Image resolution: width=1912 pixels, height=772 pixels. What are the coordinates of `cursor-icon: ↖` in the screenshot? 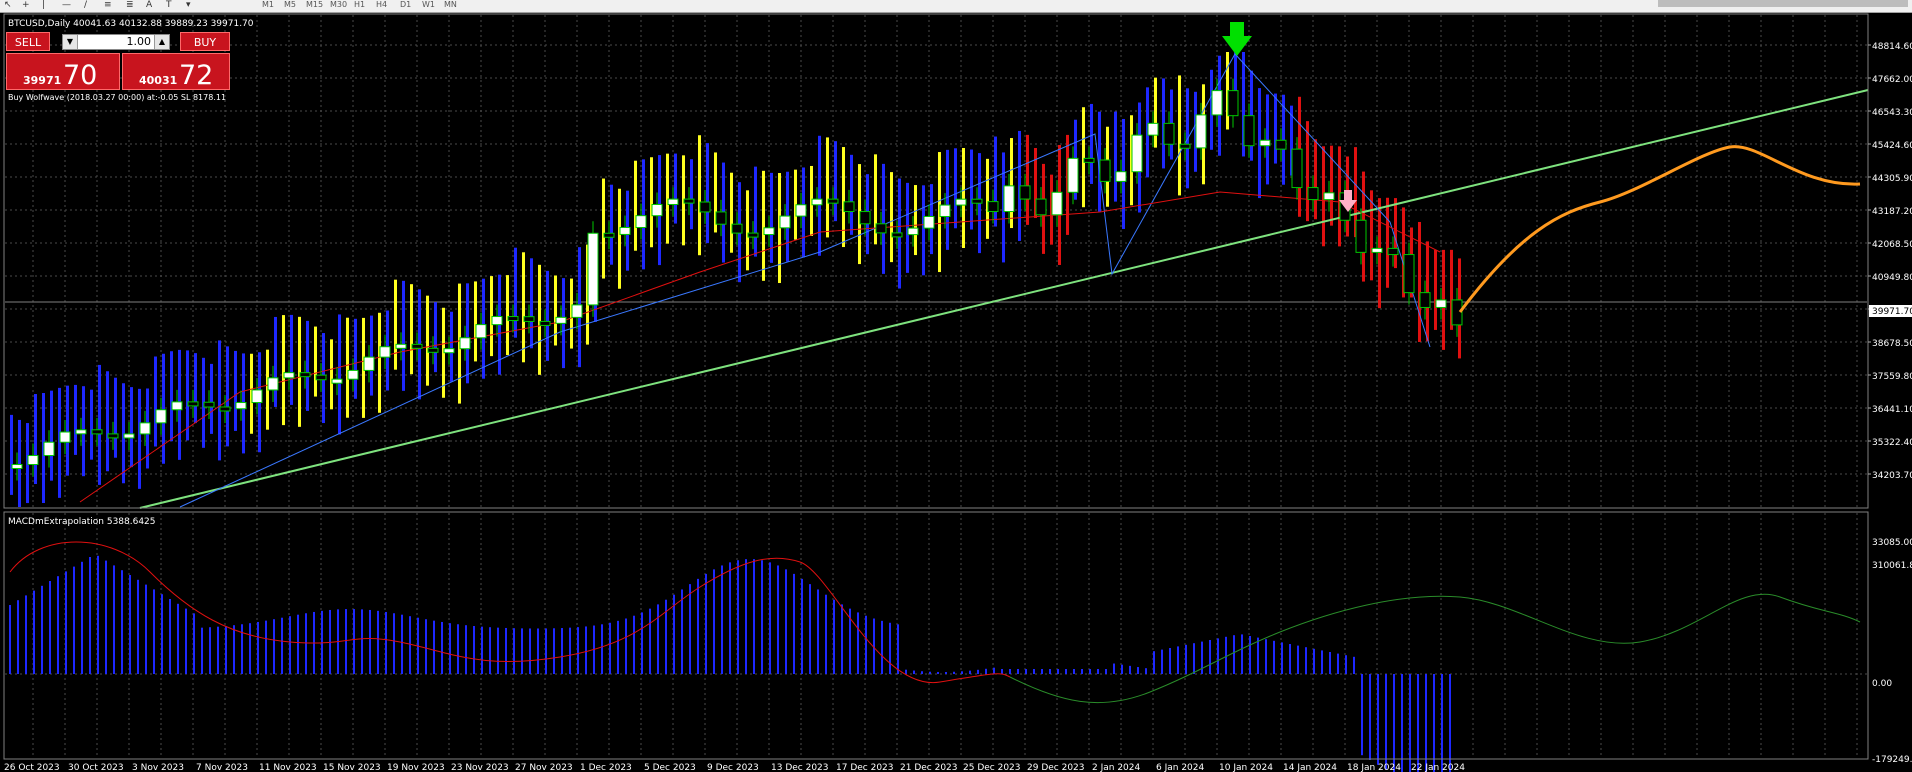 It's located at (8, 5).